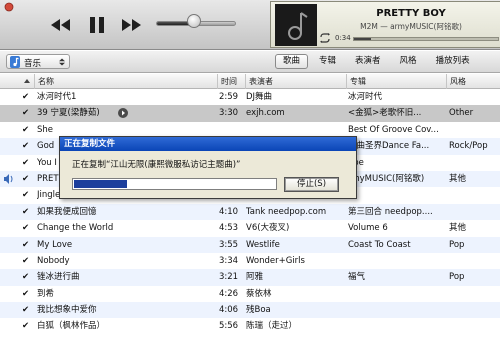 The width and height of the screenshot is (500, 361). What do you see at coordinates (327, 61) in the screenshot?
I see `tab-albums: 专辑` at bounding box center [327, 61].